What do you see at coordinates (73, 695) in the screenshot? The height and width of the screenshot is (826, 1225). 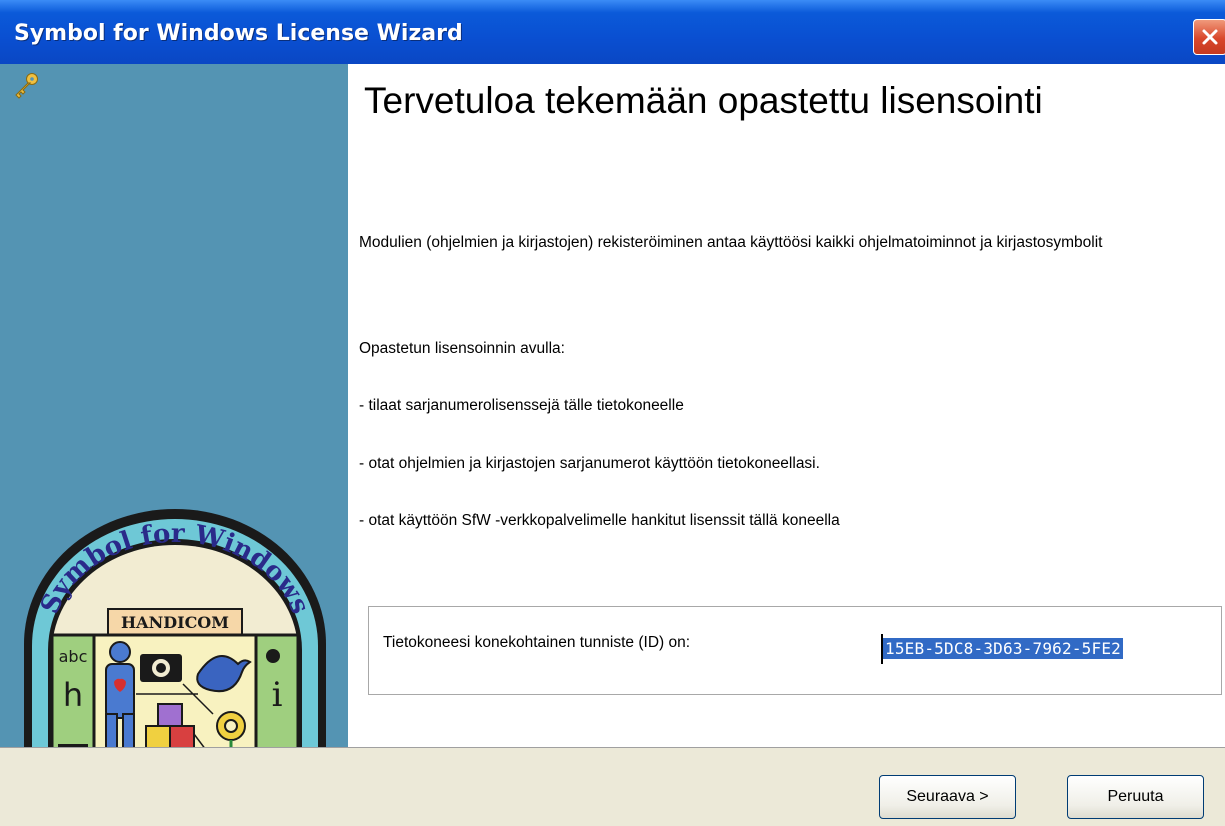 I see `logo-h: h` at bounding box center [73, 695].